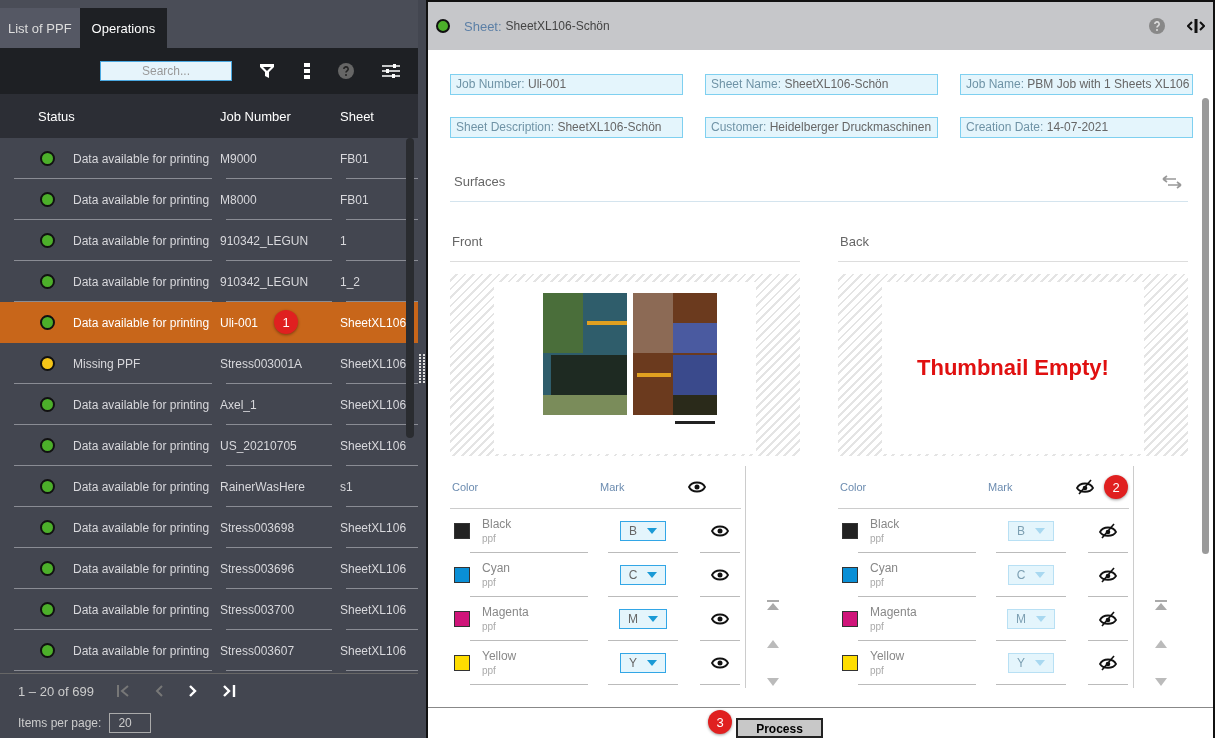 The height and width of the screenshot is (738, 1215). Describe the element at coordinates (625, 247) in the screenshot. I see `side-title: Front` at that location.